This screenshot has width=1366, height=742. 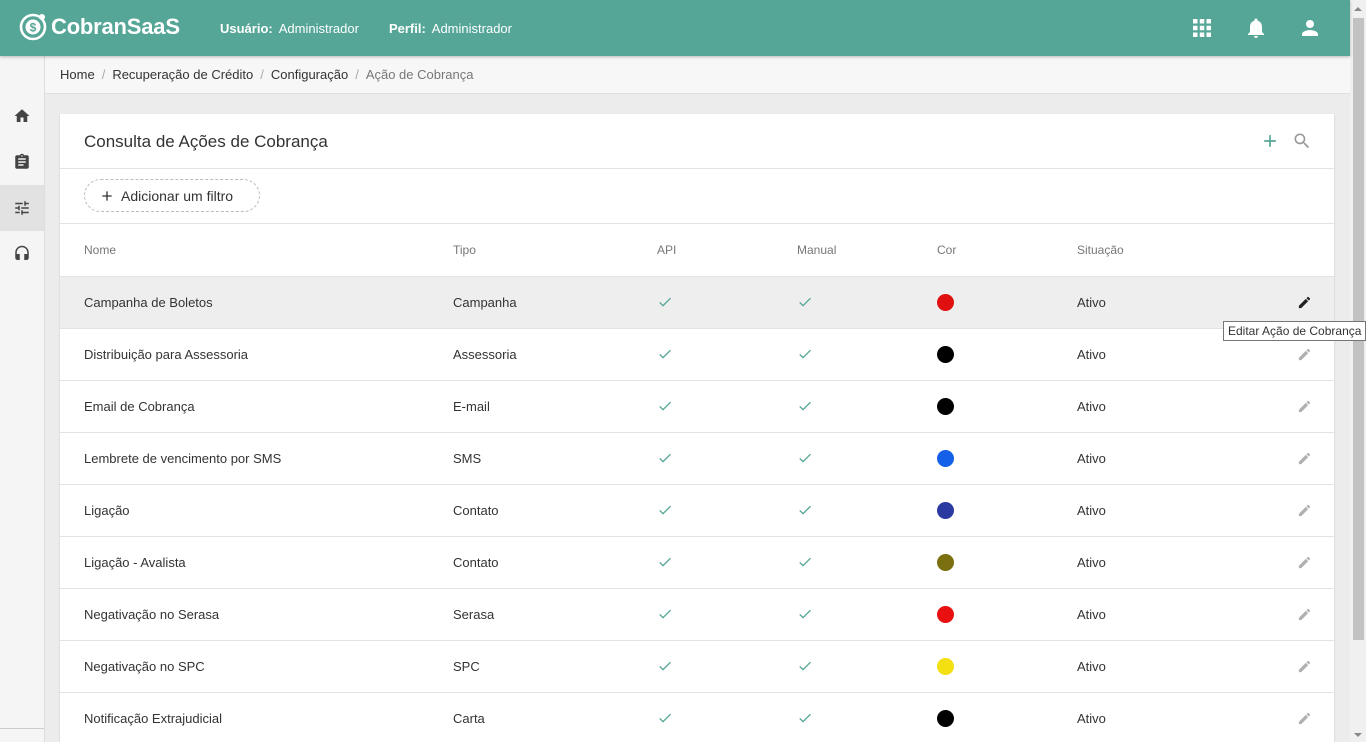 I want to click on cell-nome: Ligação - Avalista, so click(x=135, y=562).